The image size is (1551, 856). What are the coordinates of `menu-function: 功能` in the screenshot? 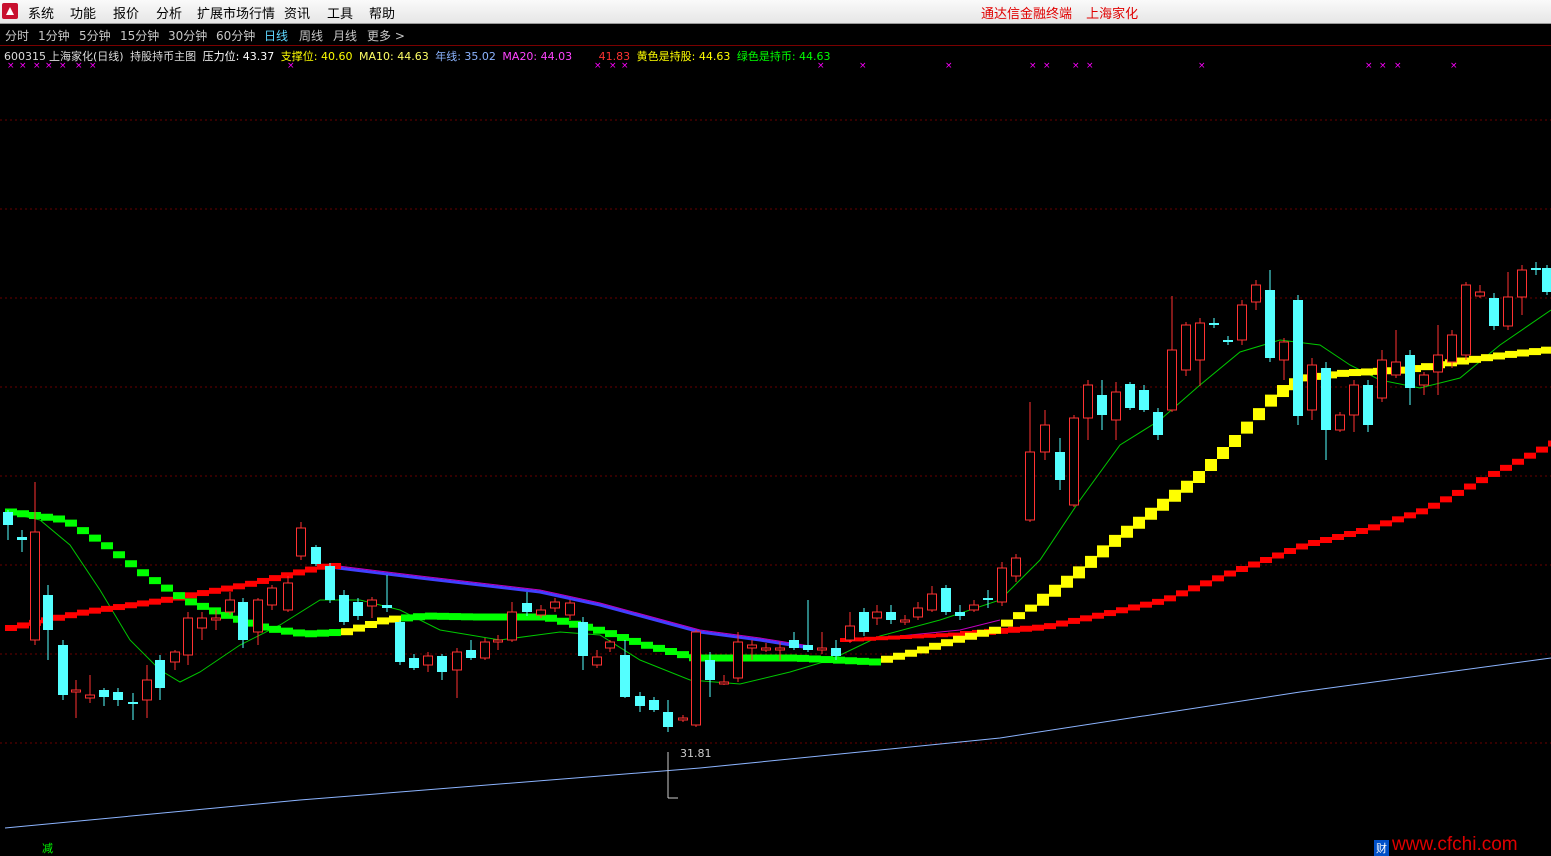 It's located at (83, 12).